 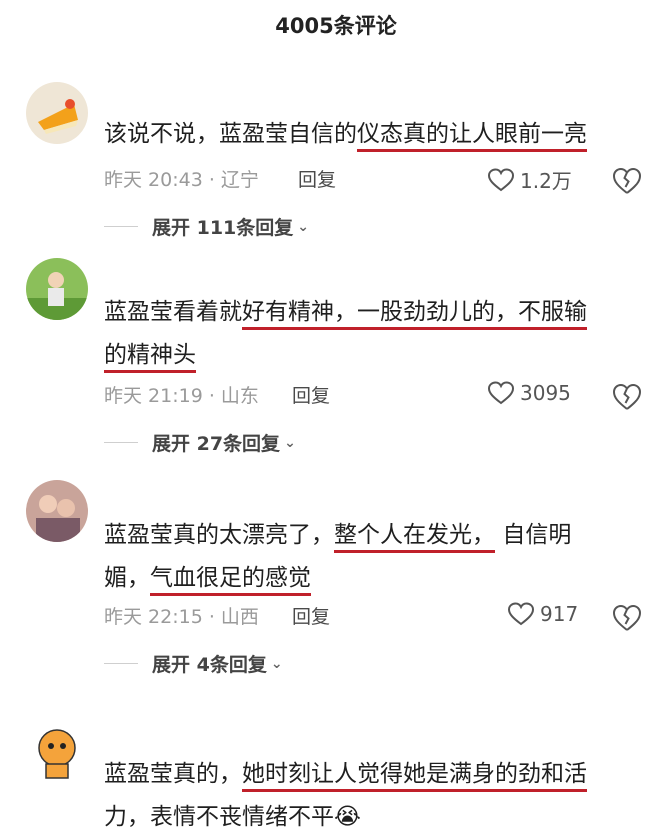 I want to click on comments-count-title: 4005条评论, so click(x=336, y=26).